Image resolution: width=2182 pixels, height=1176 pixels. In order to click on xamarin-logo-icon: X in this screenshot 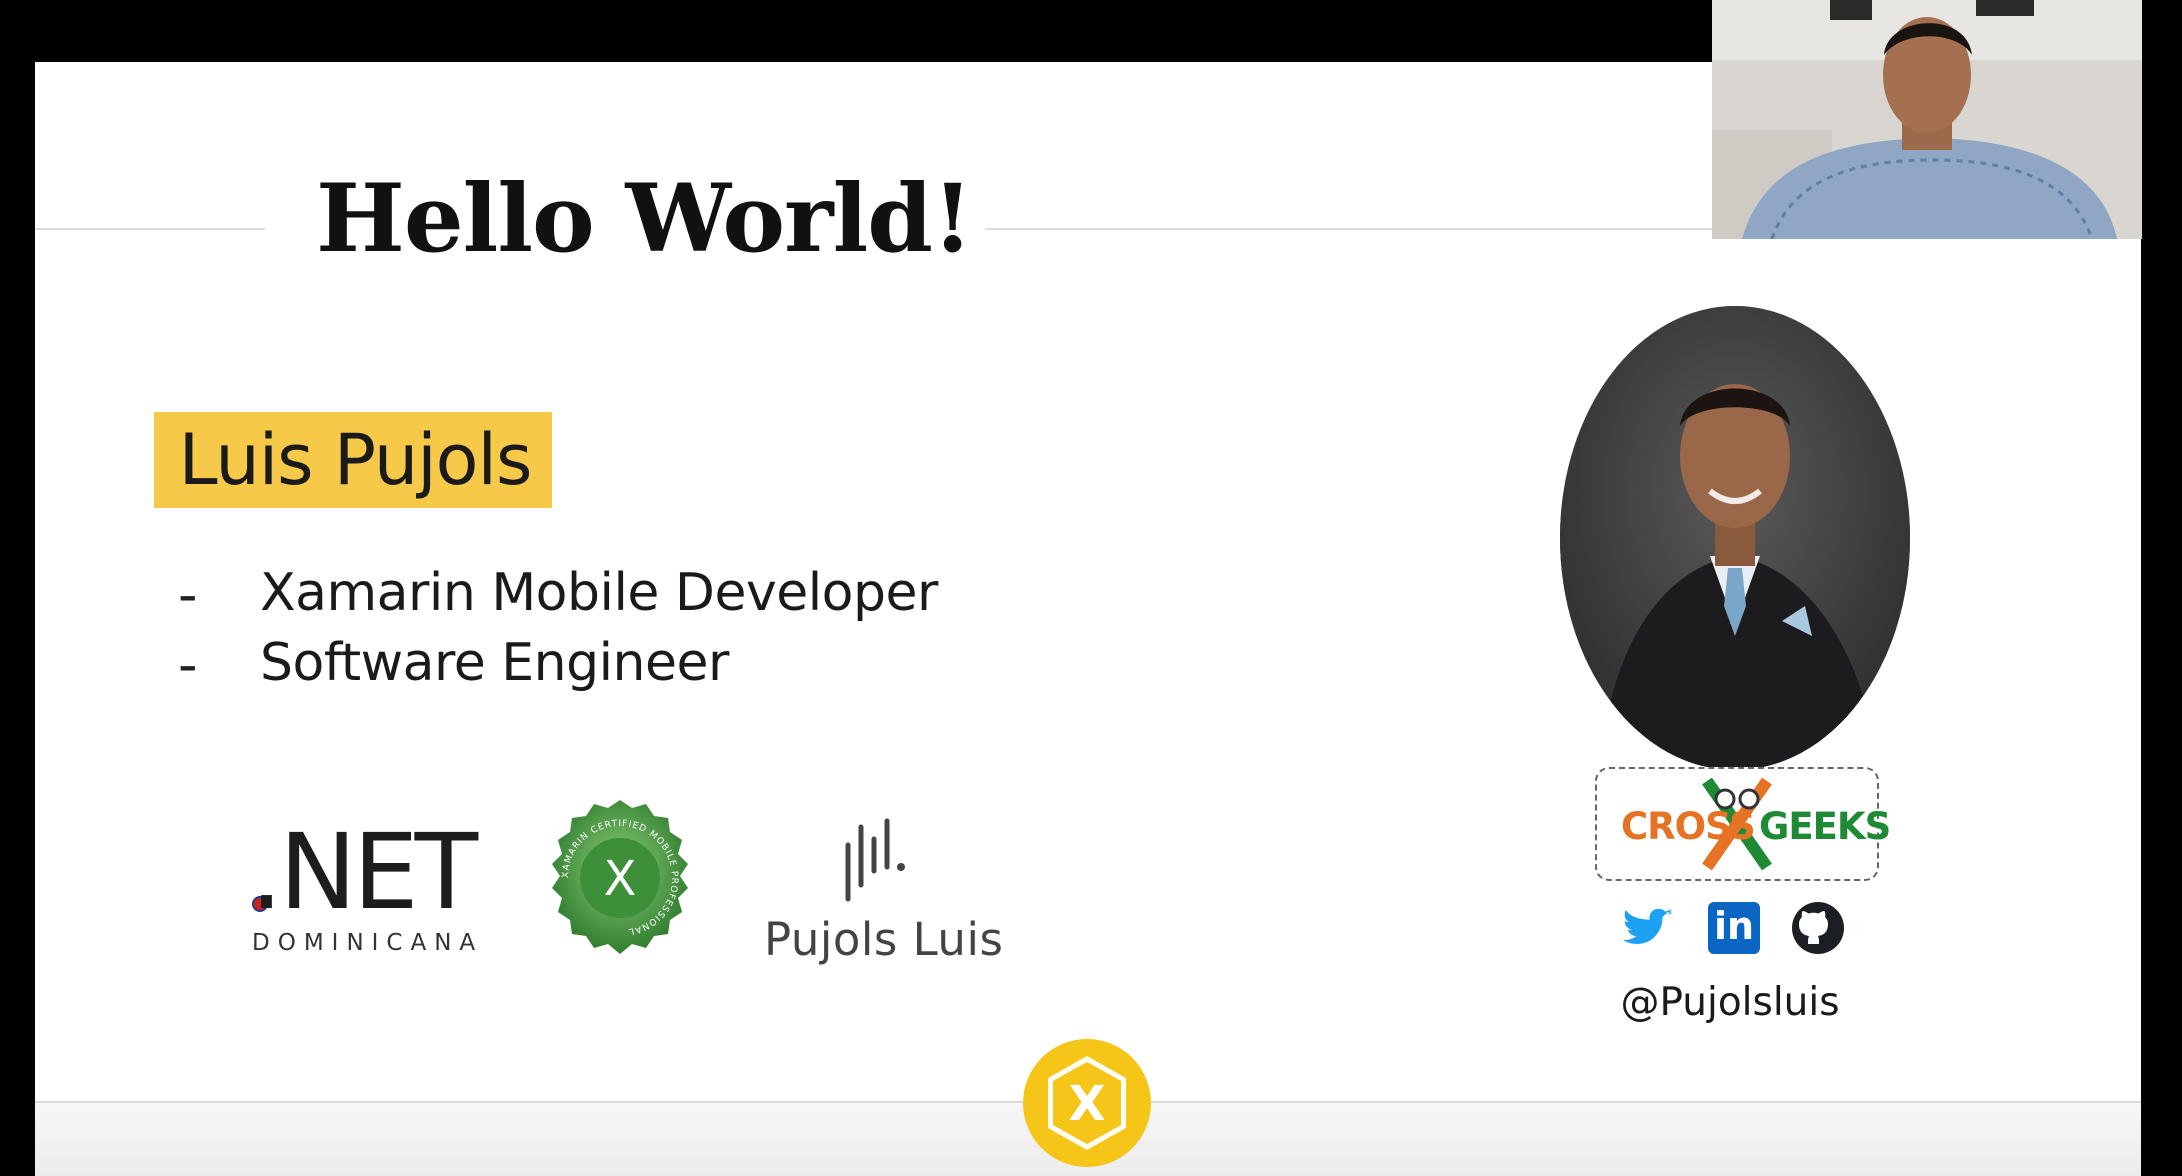, I will do `click(1087, 1103)`.